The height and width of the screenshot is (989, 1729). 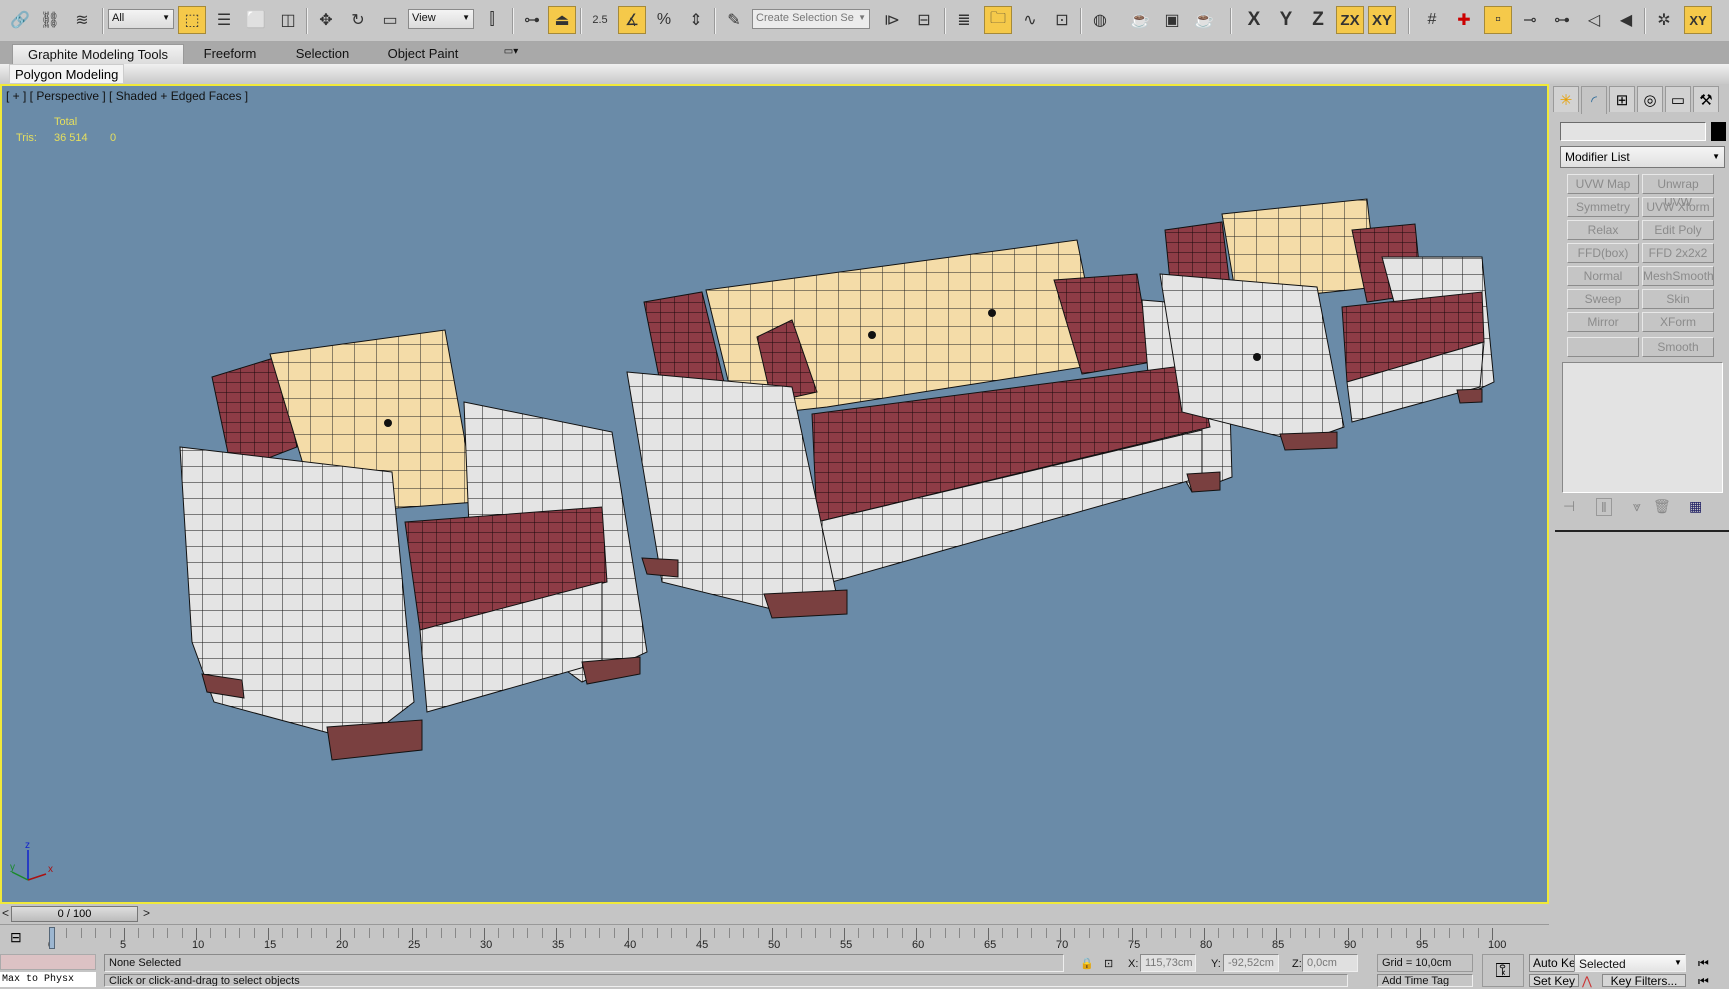 What do you see at coordinates (1594, 100) in the screenshot?
I see `modify-tab-icon: ◜` at bounding box center [1594, 100].